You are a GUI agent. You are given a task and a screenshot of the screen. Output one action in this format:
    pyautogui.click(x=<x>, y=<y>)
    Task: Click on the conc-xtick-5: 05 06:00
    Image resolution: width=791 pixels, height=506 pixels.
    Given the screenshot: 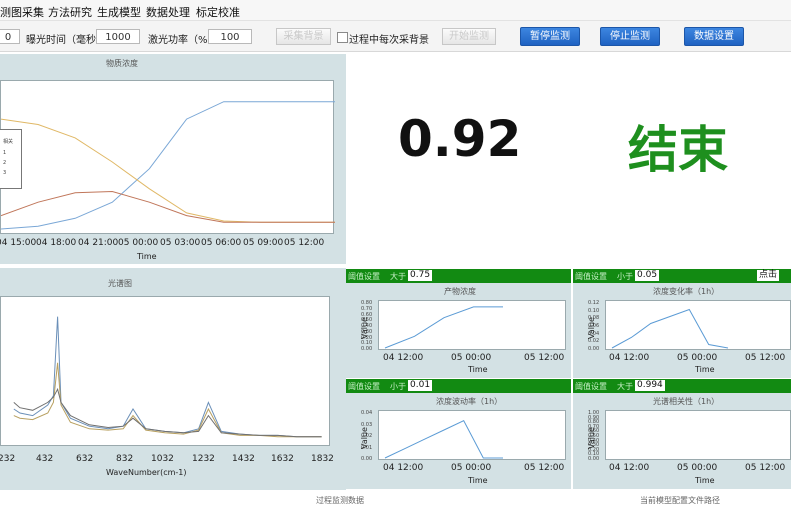 What is the action you would take?
    pyautogui.click(x=221, y=243)
    